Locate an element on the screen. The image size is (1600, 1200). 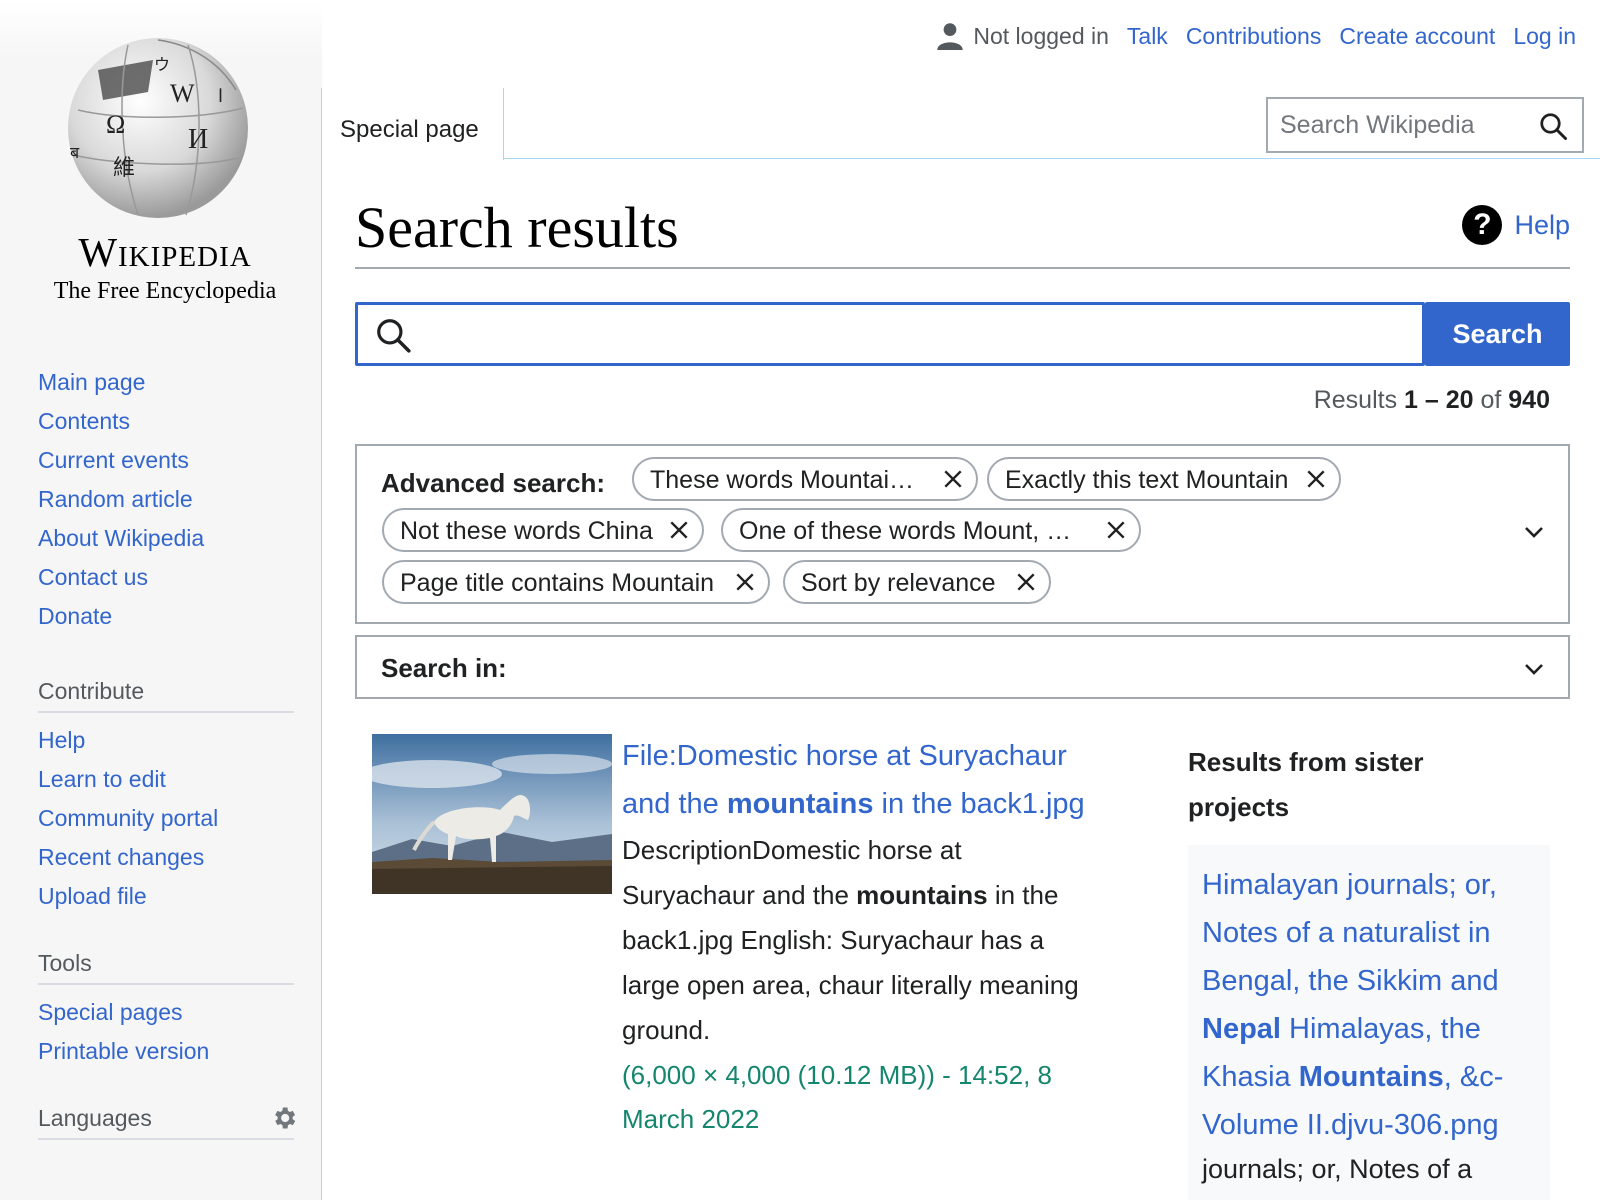
sister-result-snippet: journals; or, Notes of a is located at coordinates (1337, 1169).